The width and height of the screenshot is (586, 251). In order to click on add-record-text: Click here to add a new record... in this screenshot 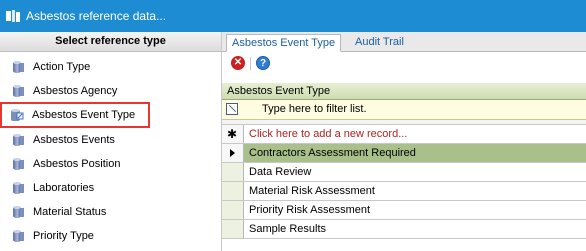, I will do `click(328, 134)`.